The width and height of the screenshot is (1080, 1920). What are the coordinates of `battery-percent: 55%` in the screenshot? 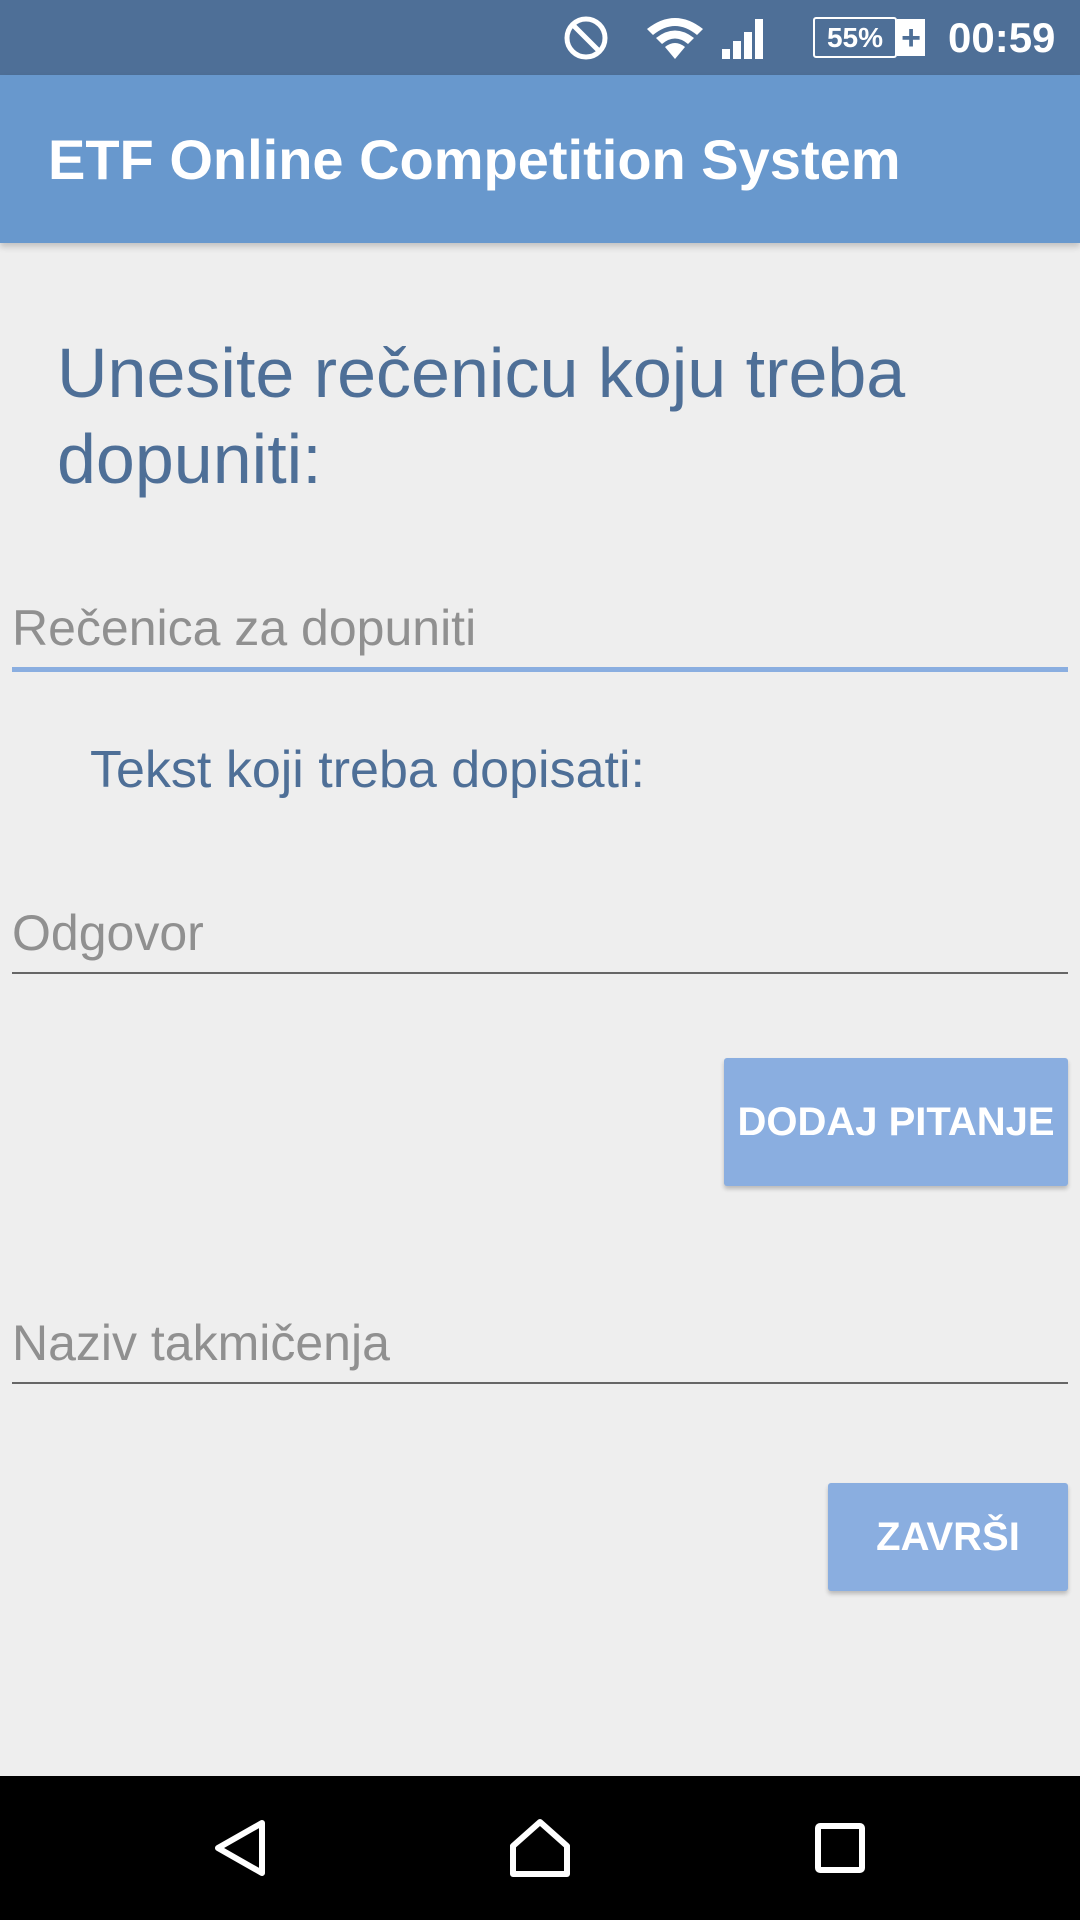 It's located at (855, 37).